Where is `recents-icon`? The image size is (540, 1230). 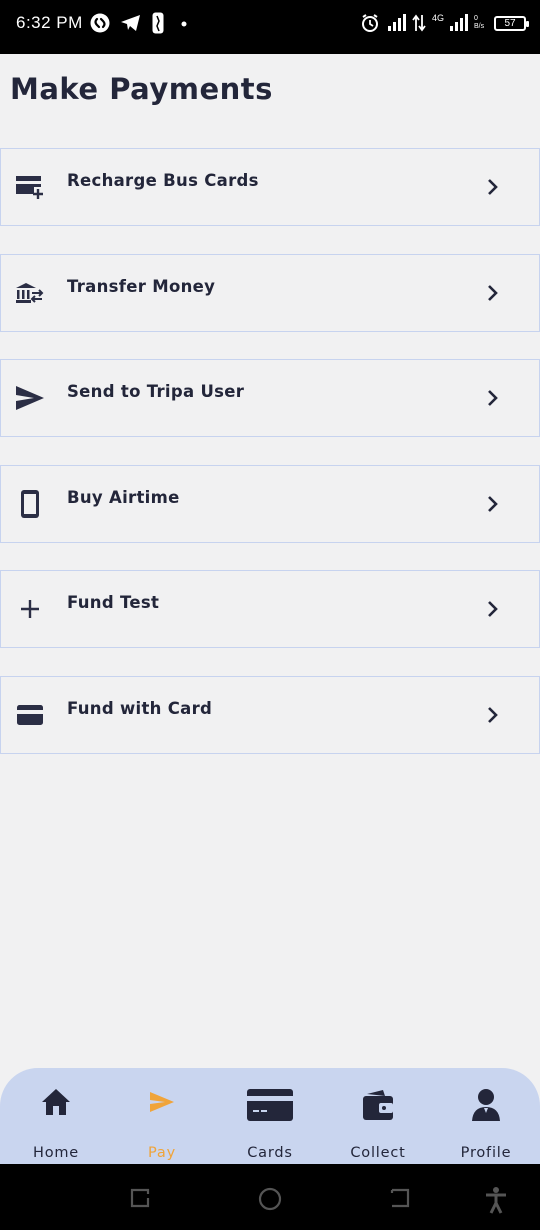 recents-icon is located at coordinates (140, 1198).